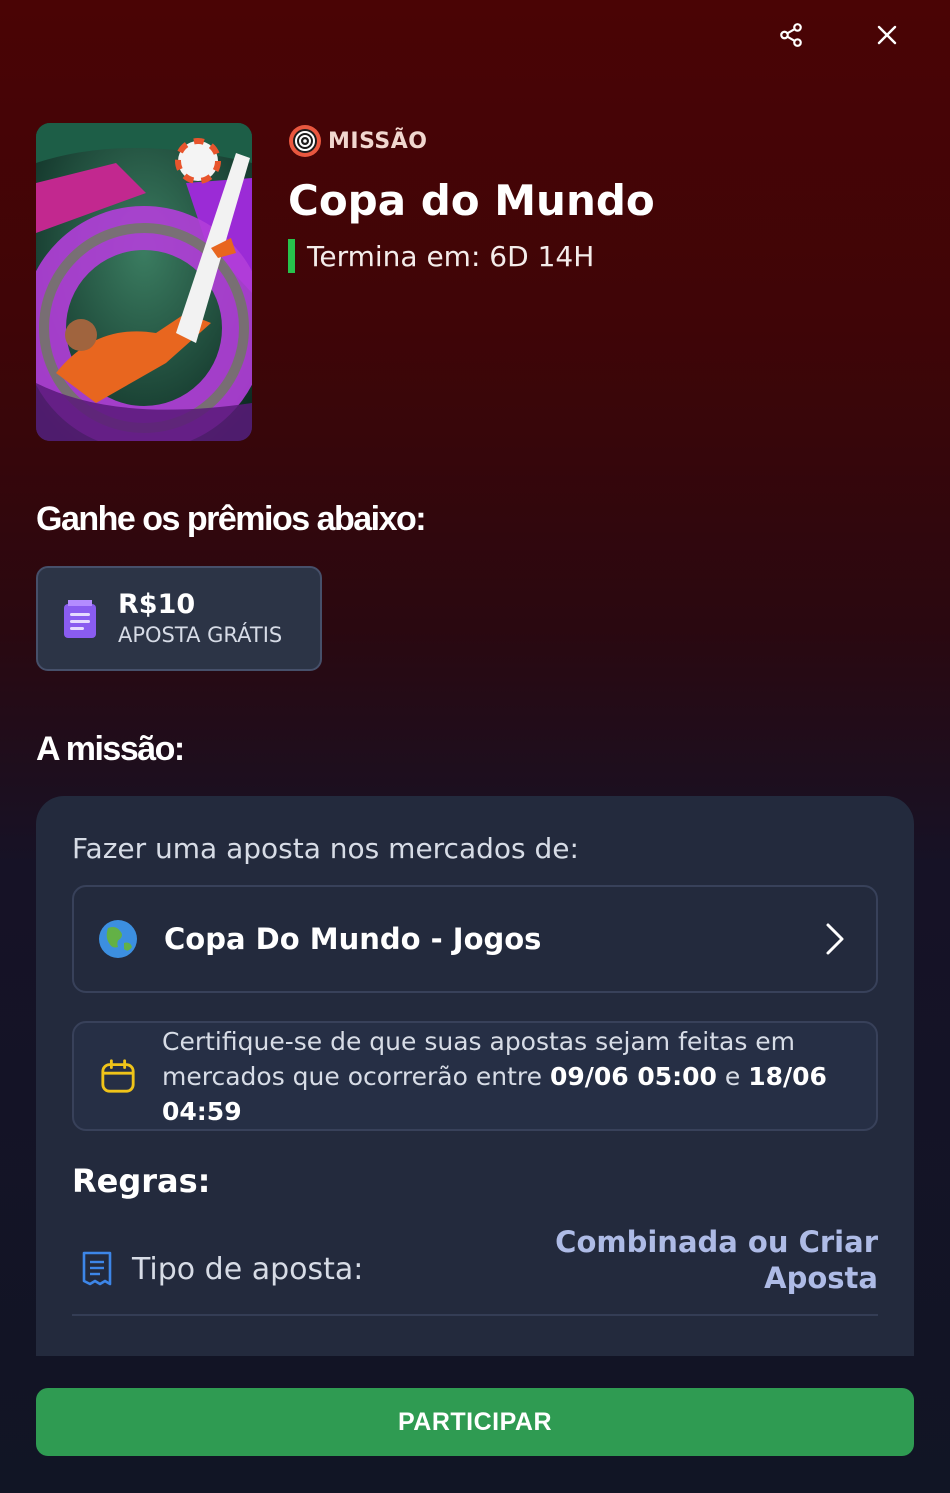  What do you see at coordinates (378, 141) in the screenshot?
I see `mission-badge-label: MISSÃO` at bounding box center [378, 141].